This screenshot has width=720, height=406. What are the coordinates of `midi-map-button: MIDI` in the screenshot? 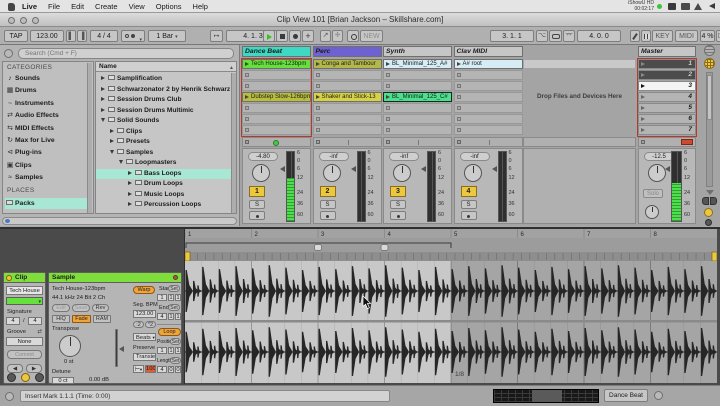 It's located at (686, 36).